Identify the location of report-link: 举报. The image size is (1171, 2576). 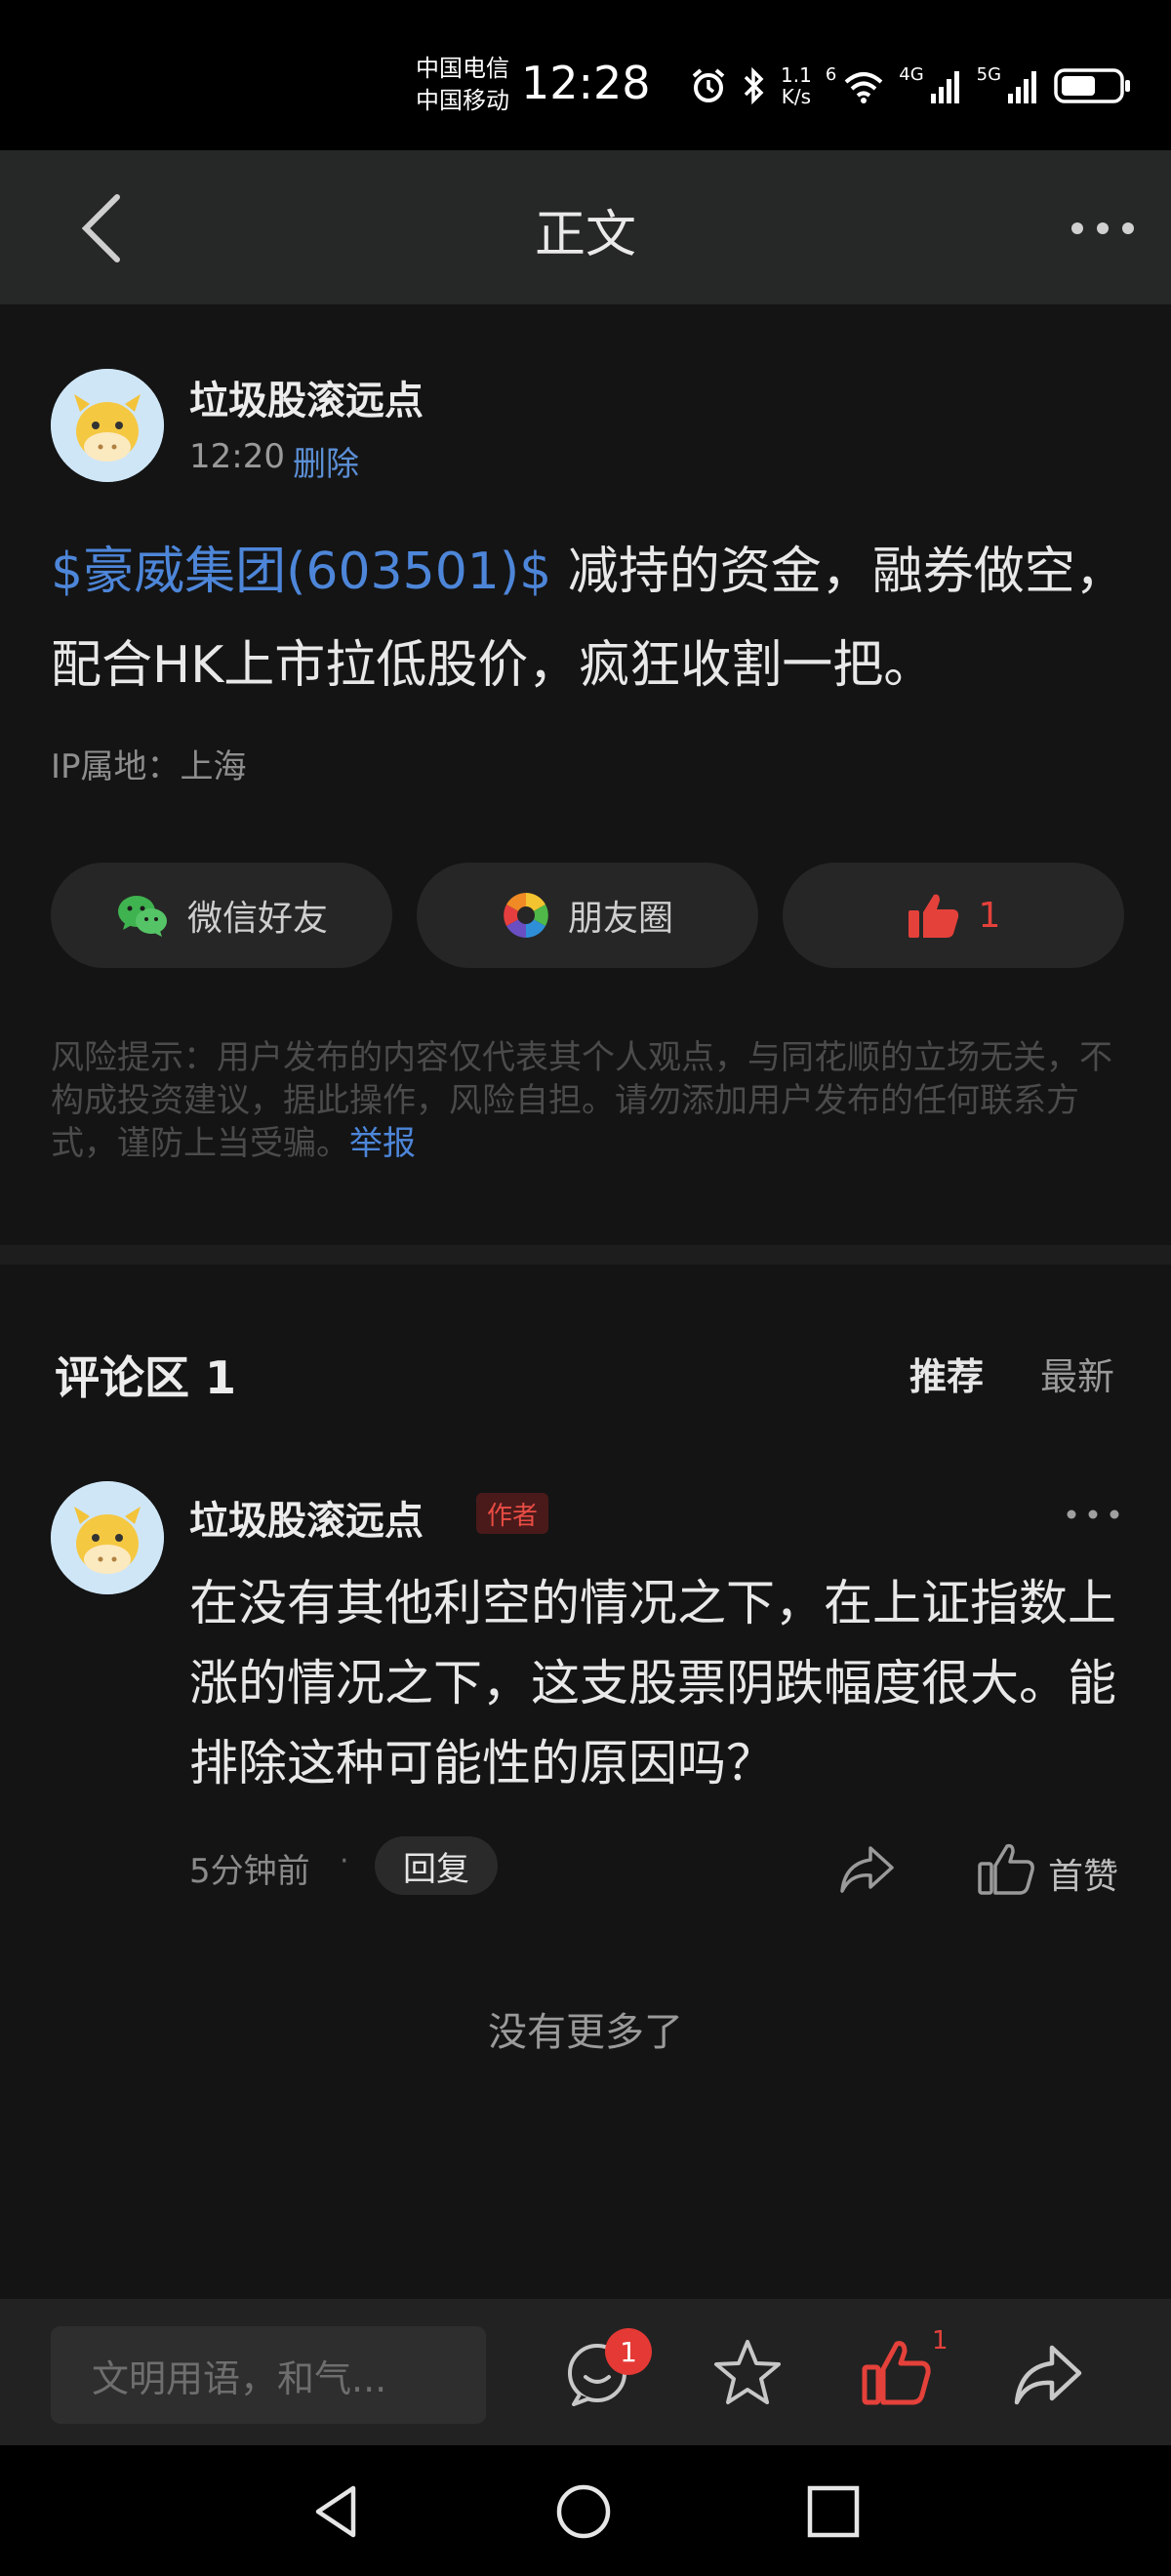
(382, 1143).